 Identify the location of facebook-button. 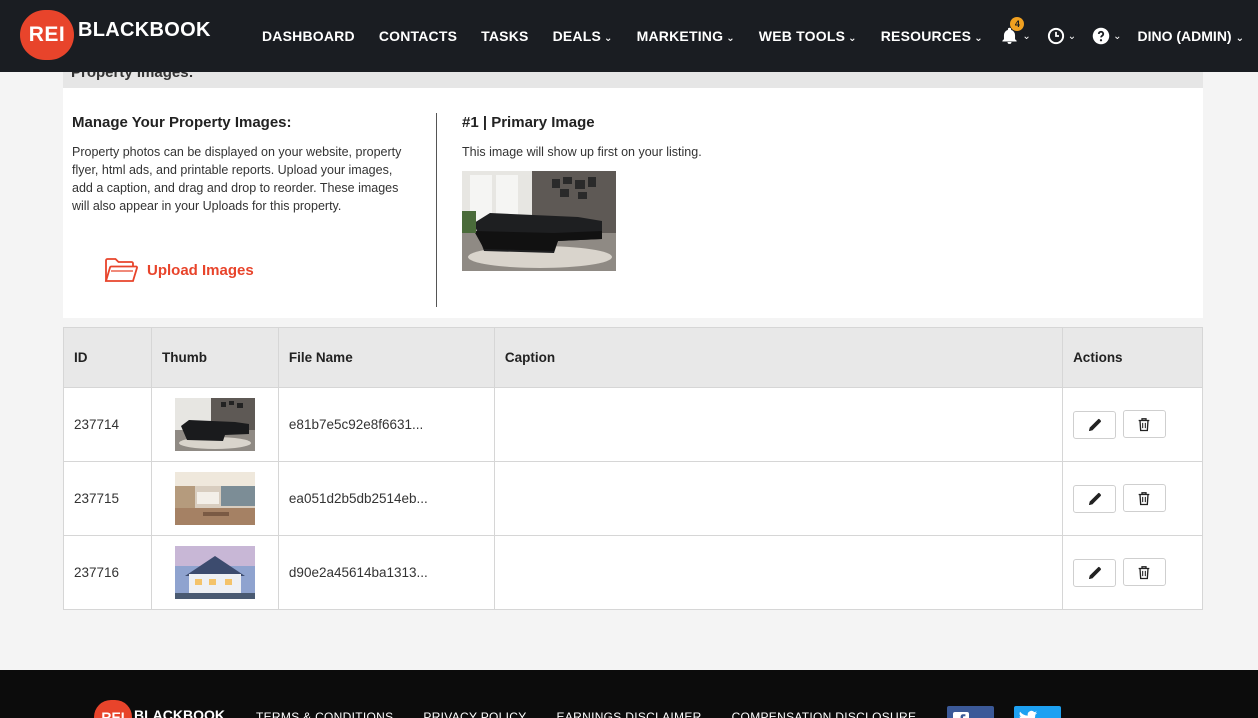
(970, 712).